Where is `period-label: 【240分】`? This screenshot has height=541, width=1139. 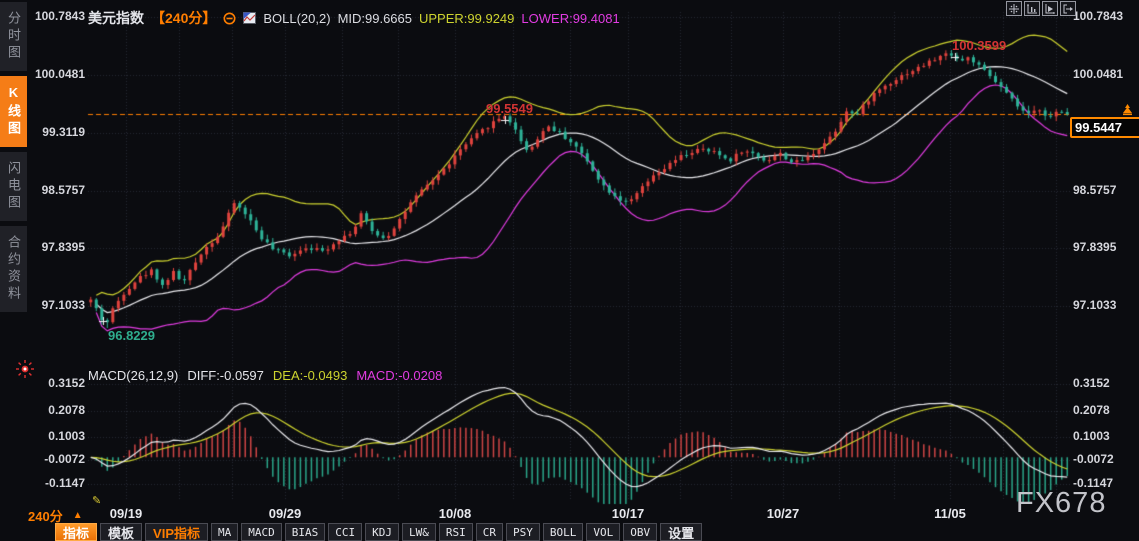
period-label: 【240分】 is located at coordinates (184, 18).